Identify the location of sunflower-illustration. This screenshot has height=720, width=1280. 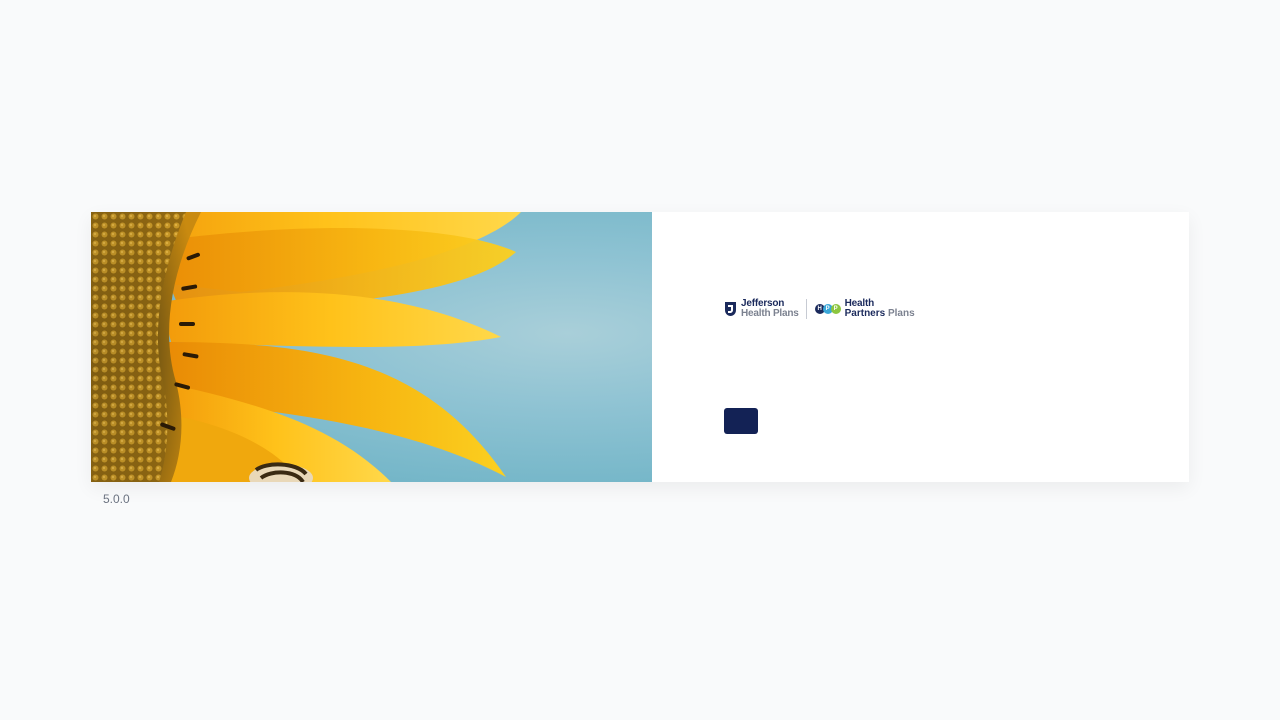
(306, 347).